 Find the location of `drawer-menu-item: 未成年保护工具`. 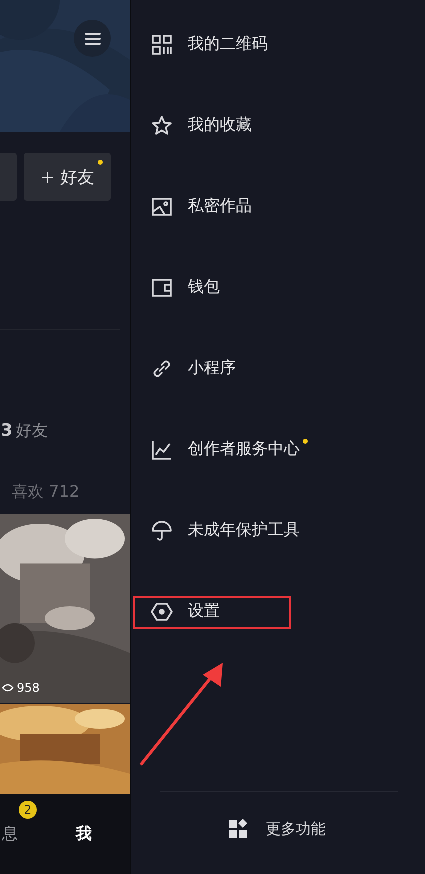

drawer-menu-item: 未成年保护工具 is located at coordinates (215, 531).